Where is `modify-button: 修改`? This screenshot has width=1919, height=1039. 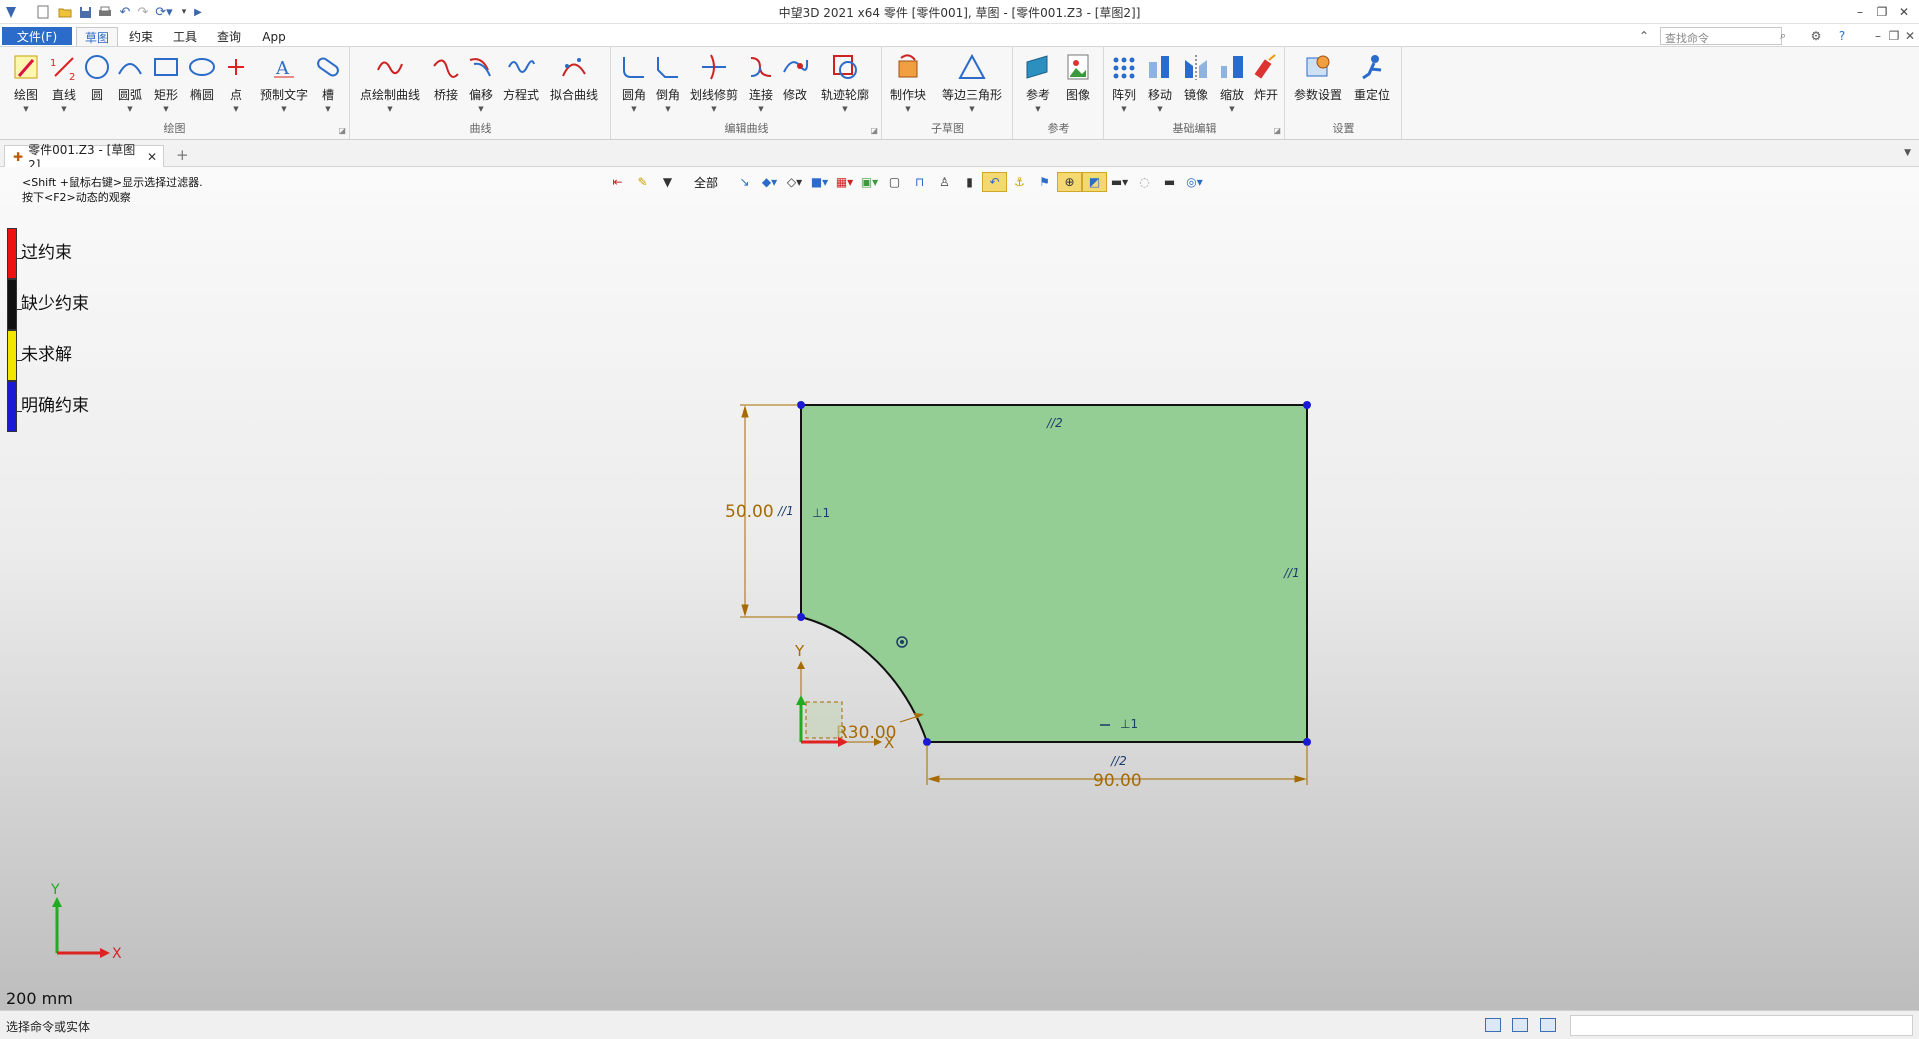
modify-button: 修改 is located at coordinates (795, 86).